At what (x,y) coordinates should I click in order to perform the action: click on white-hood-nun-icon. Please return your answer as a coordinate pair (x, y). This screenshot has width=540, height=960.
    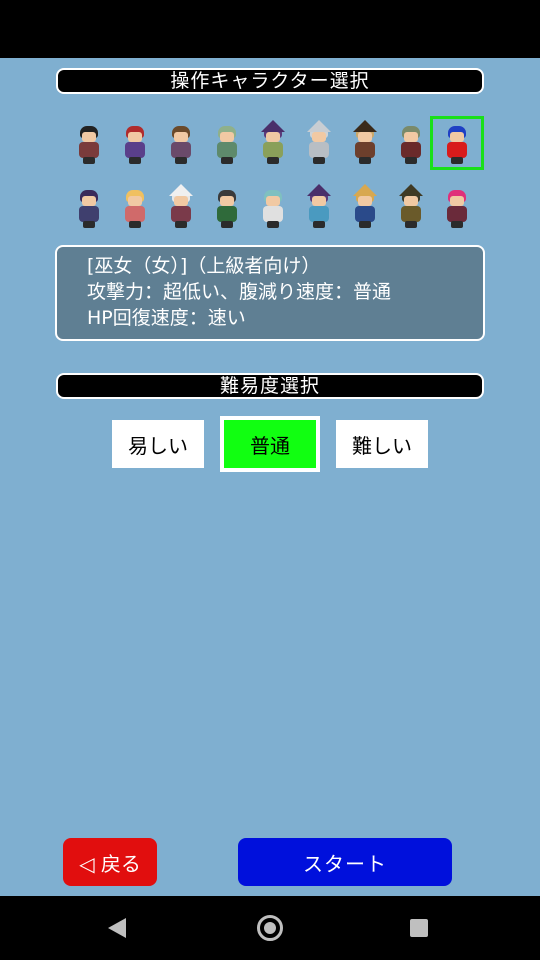
    Looking at the image, I should click on (181, 207).